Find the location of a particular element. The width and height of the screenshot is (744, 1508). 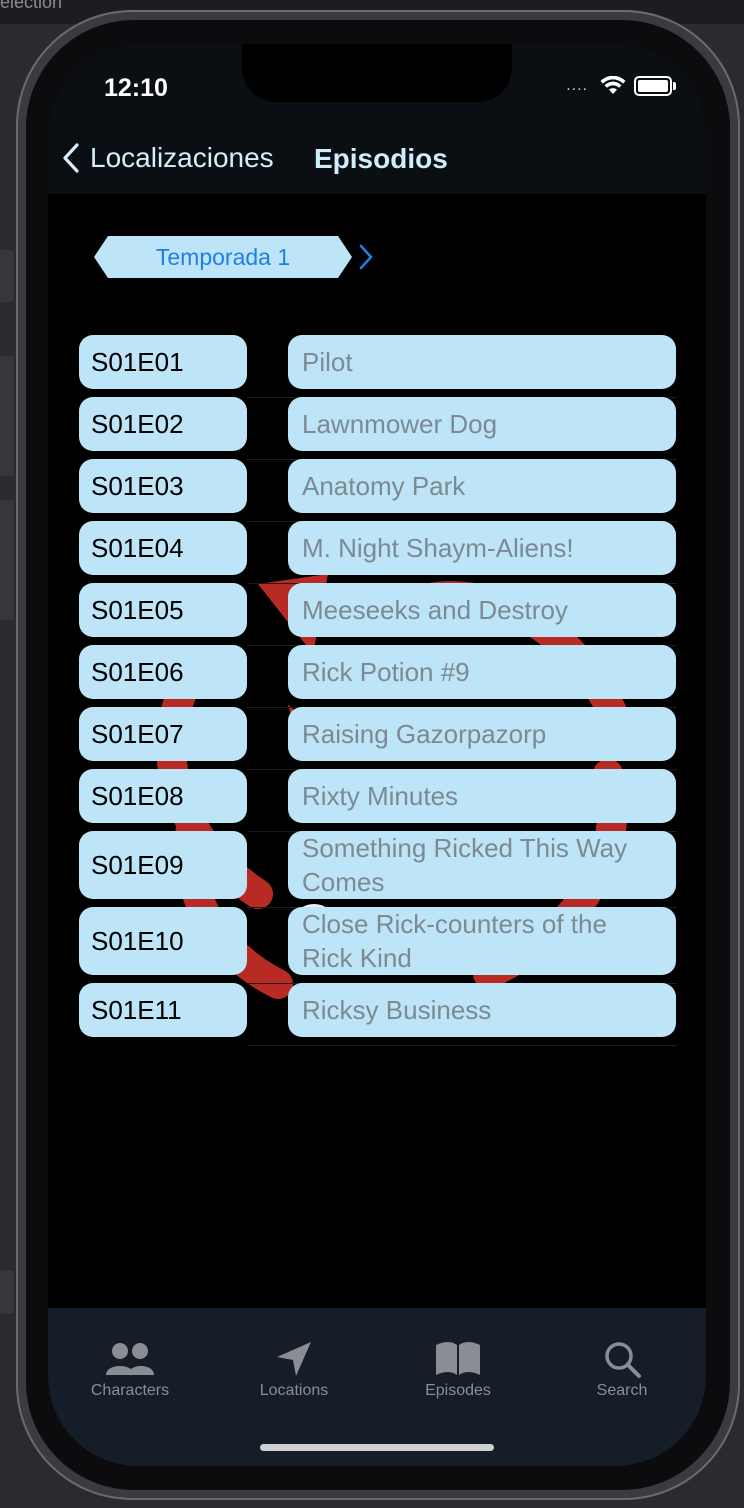

episode-name: Anatomy Park is located at coordinates (482, 486).